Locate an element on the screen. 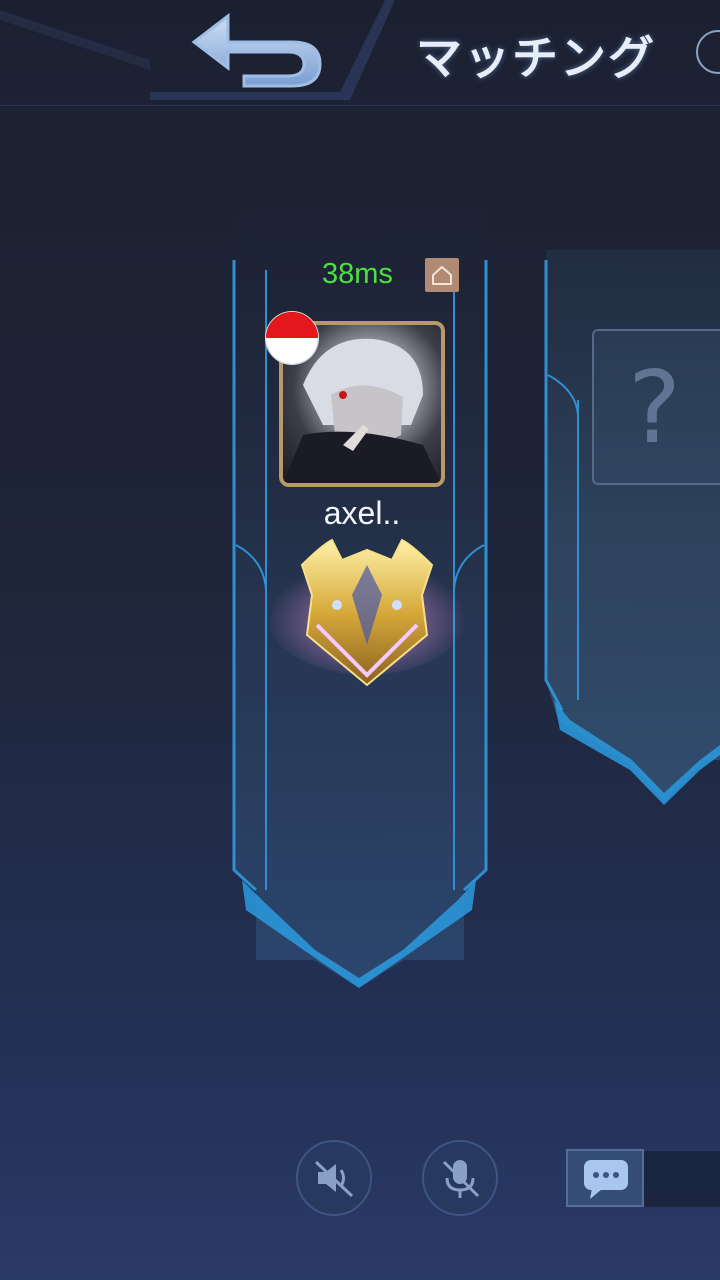 This screenshot has width=720, height=1280. chat-input-bar is located at coordinates (682, 1179).